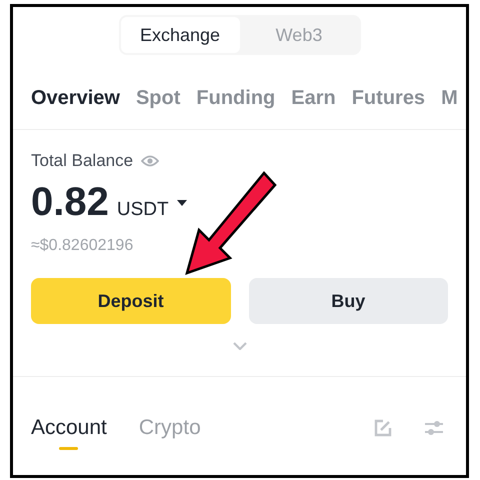 This screenshot has width=480, height=480. Describe the element at coordinates (313, 98) in the screenshot. I see `nav-tab: Earn` at that location.